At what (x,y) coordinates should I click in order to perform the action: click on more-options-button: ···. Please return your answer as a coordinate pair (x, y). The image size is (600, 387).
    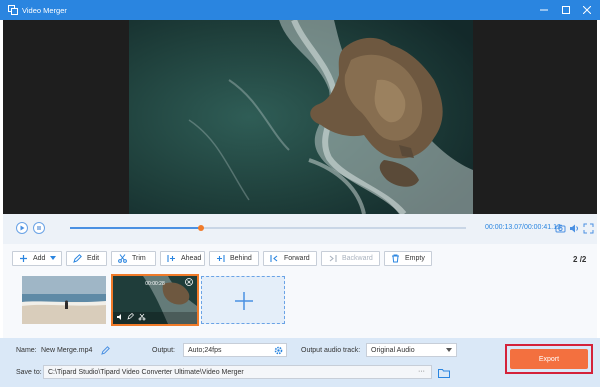
    Looking at the image, I should click on (421, 371).